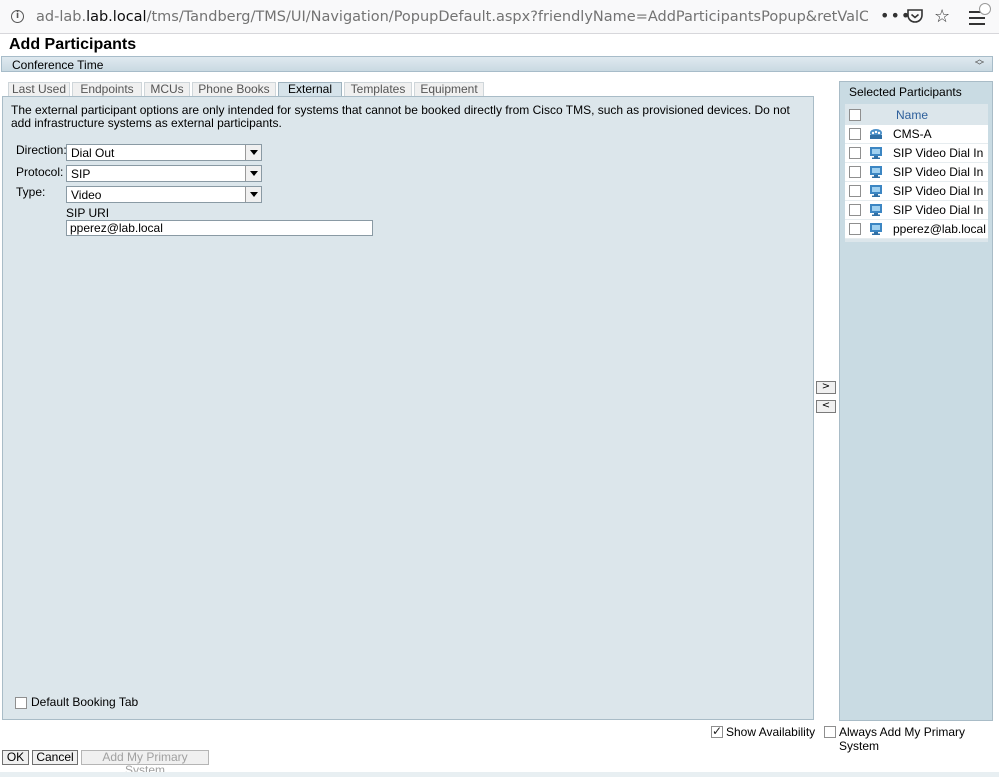 The width and height of the screenshot is (999, 777). I want to click on tab-last-used: Last Used, so click(39, 89).